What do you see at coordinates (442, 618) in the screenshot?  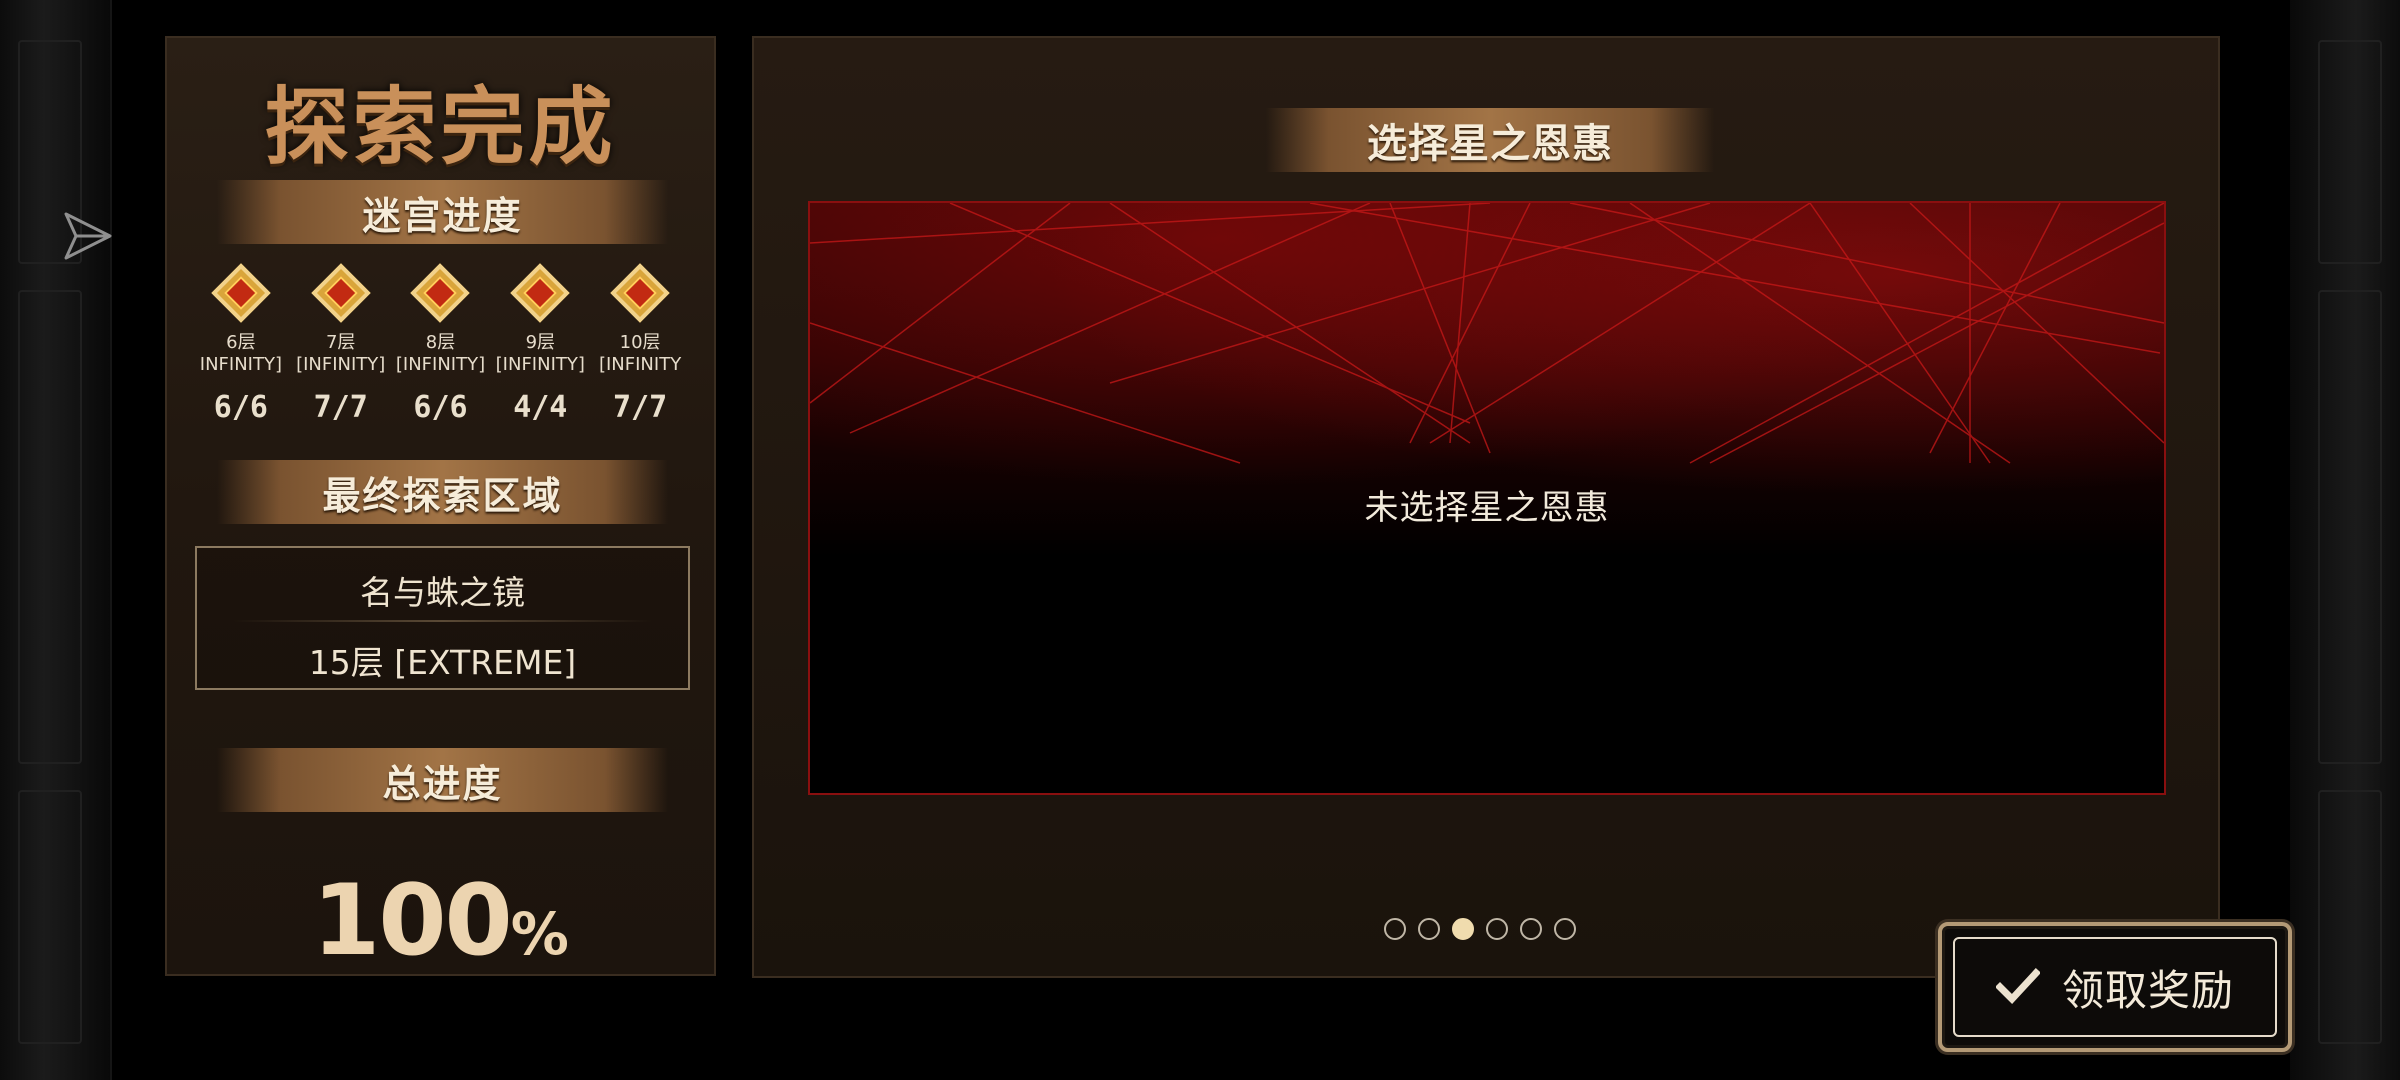 I see `final-area-box: 名与蛛之镜 15层 [EXTREME]` at bounding box center [442, 618].